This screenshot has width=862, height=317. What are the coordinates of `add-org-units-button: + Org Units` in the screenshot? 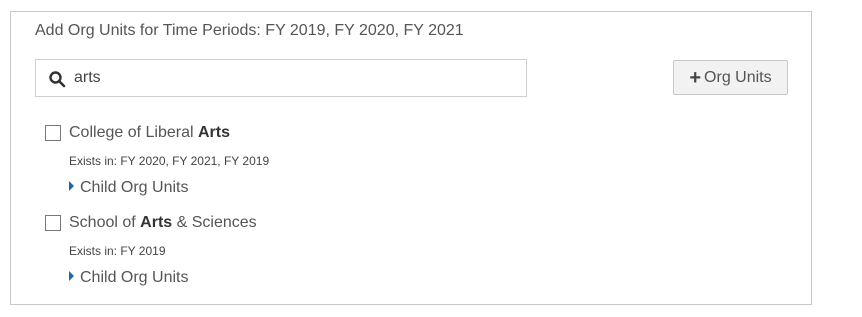 It's located at (730, 77).